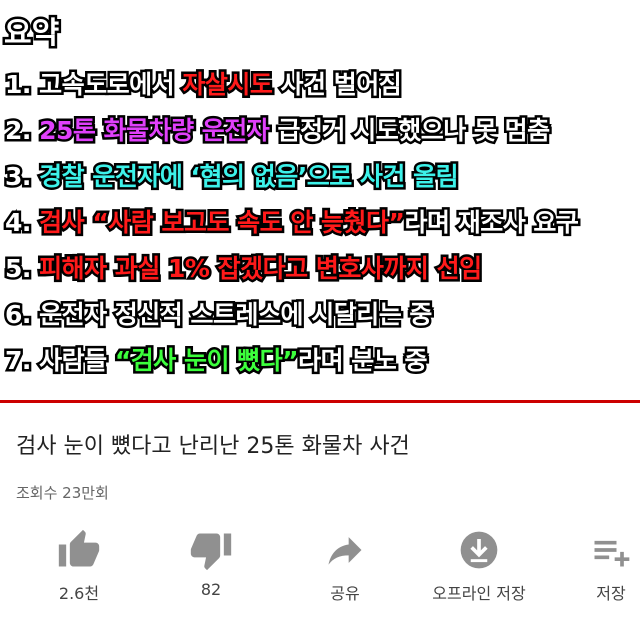 The width and height of the screenshot is (640, 640). What do you see at coordinates (222, 223) in the screenshot?
I see `summary-segment: 검사 “사람 보고도 속도 안 늦췄다”` at bounding box center [222, 223].